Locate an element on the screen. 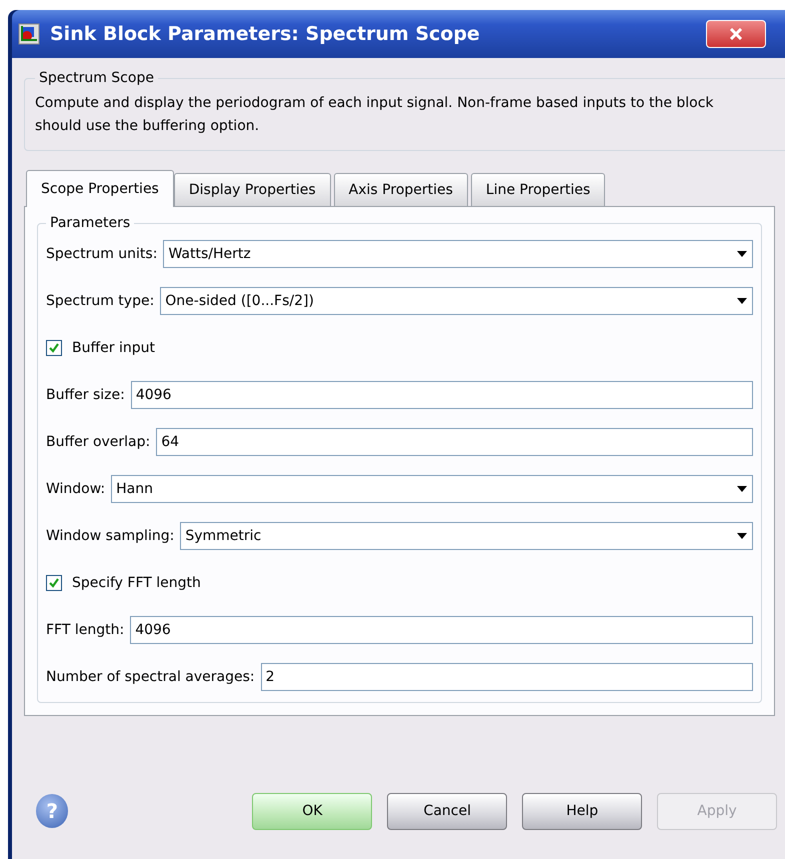  close-button is located at coordinates (736, 34).